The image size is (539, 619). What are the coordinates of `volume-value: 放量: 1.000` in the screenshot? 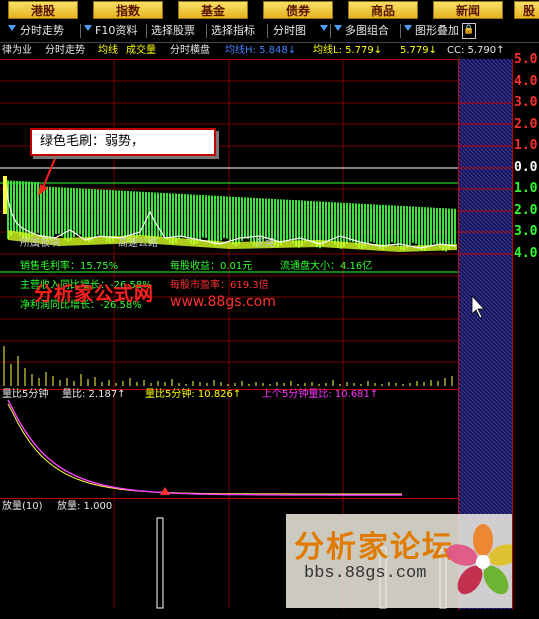 It's located at (85, 506).